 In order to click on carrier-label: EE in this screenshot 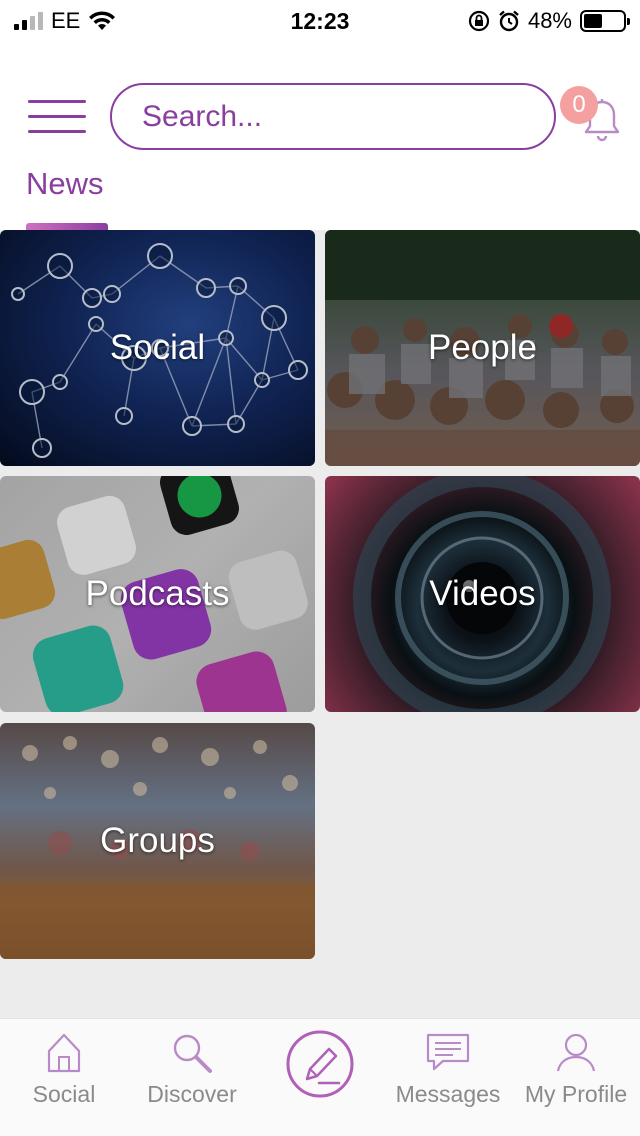, I will do `click(66, 20)`.